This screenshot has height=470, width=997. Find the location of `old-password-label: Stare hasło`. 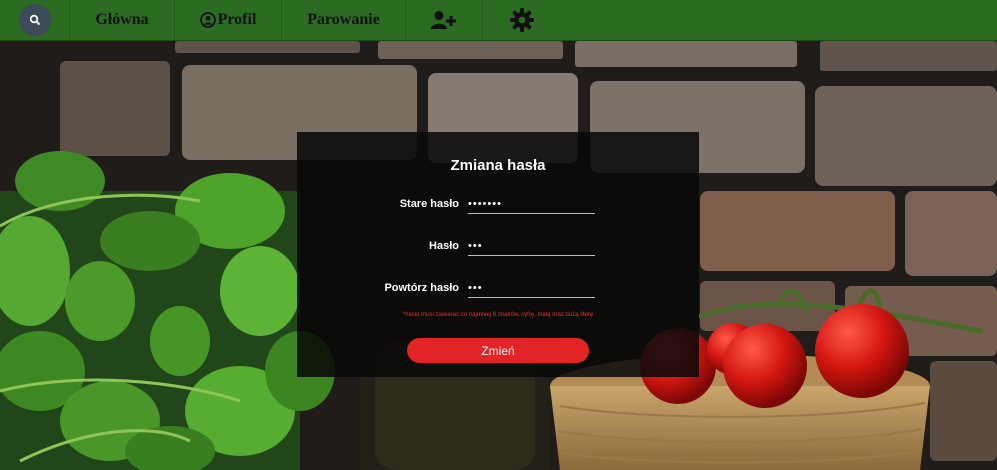

old-password-label: Stare hasło is located at coordinates (429, 204).